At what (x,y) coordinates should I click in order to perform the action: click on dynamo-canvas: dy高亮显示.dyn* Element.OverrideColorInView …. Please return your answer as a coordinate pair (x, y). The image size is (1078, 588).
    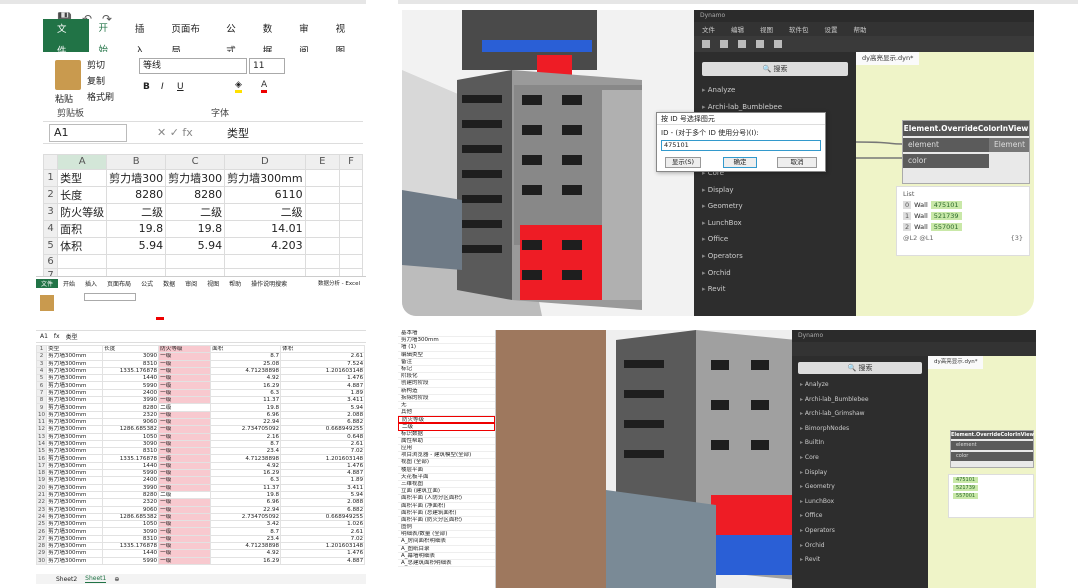
    Looking at the image, I should click on (982, 472).